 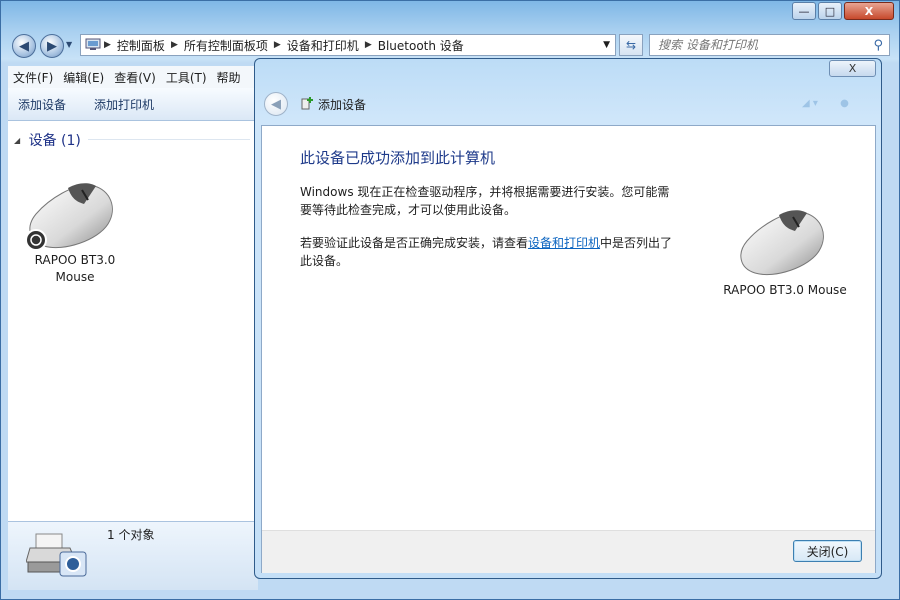 What do you see at coordinates (83, 77) in the screenshot?
I see `menu-edit: 编辑(E)` at bounding box center [83, 77].